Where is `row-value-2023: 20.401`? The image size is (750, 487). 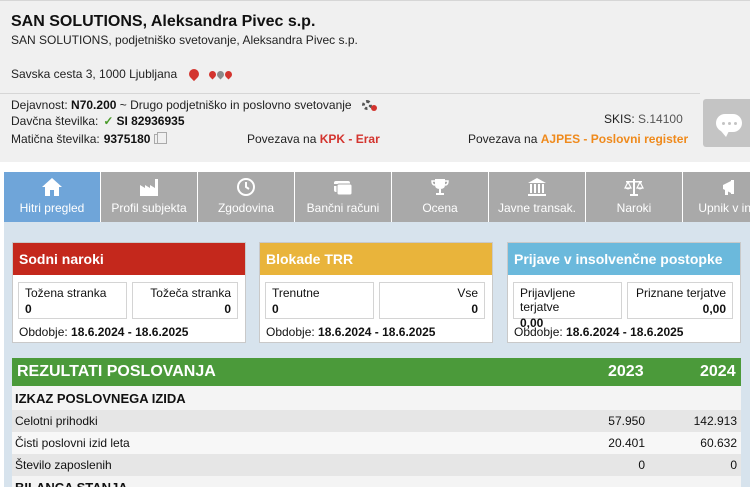 row-value-2023: 20.401 is located at coordinates (626, 443).